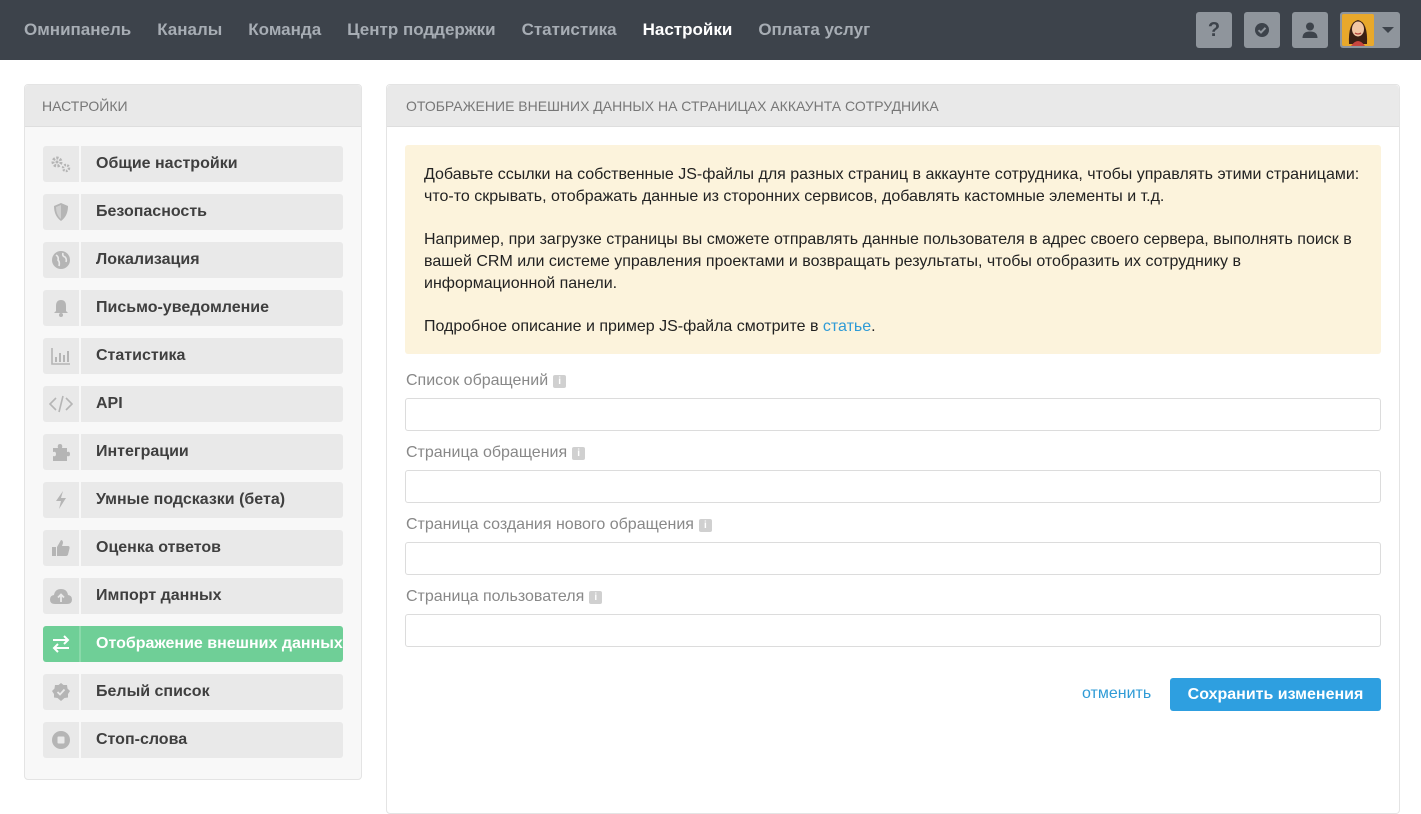  What do you see at coordinates (1388, 30) in the screenshot?
I see `chevron-down-icon` at bounding box center [1388, 30].